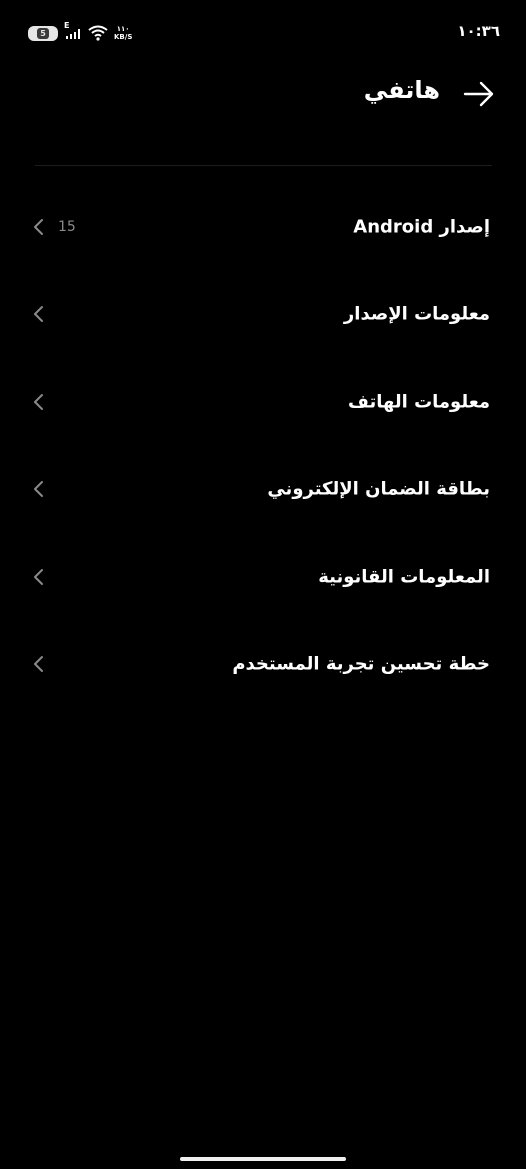 The height and width of the screenshot is (1169, 526). Describe the element at coordinates (263, 1159) in the screenshot. I see `home-indicator` at that location.